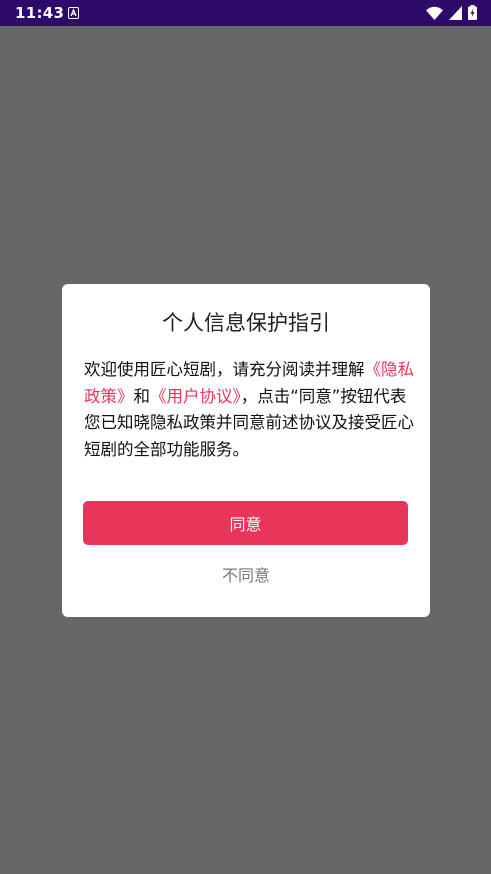 The height and width of the screenshot is (874, 491). What do you see at coordinates (455, 12) in the screenshot?
I see `signal-icon` at bounding box center [455, 12].